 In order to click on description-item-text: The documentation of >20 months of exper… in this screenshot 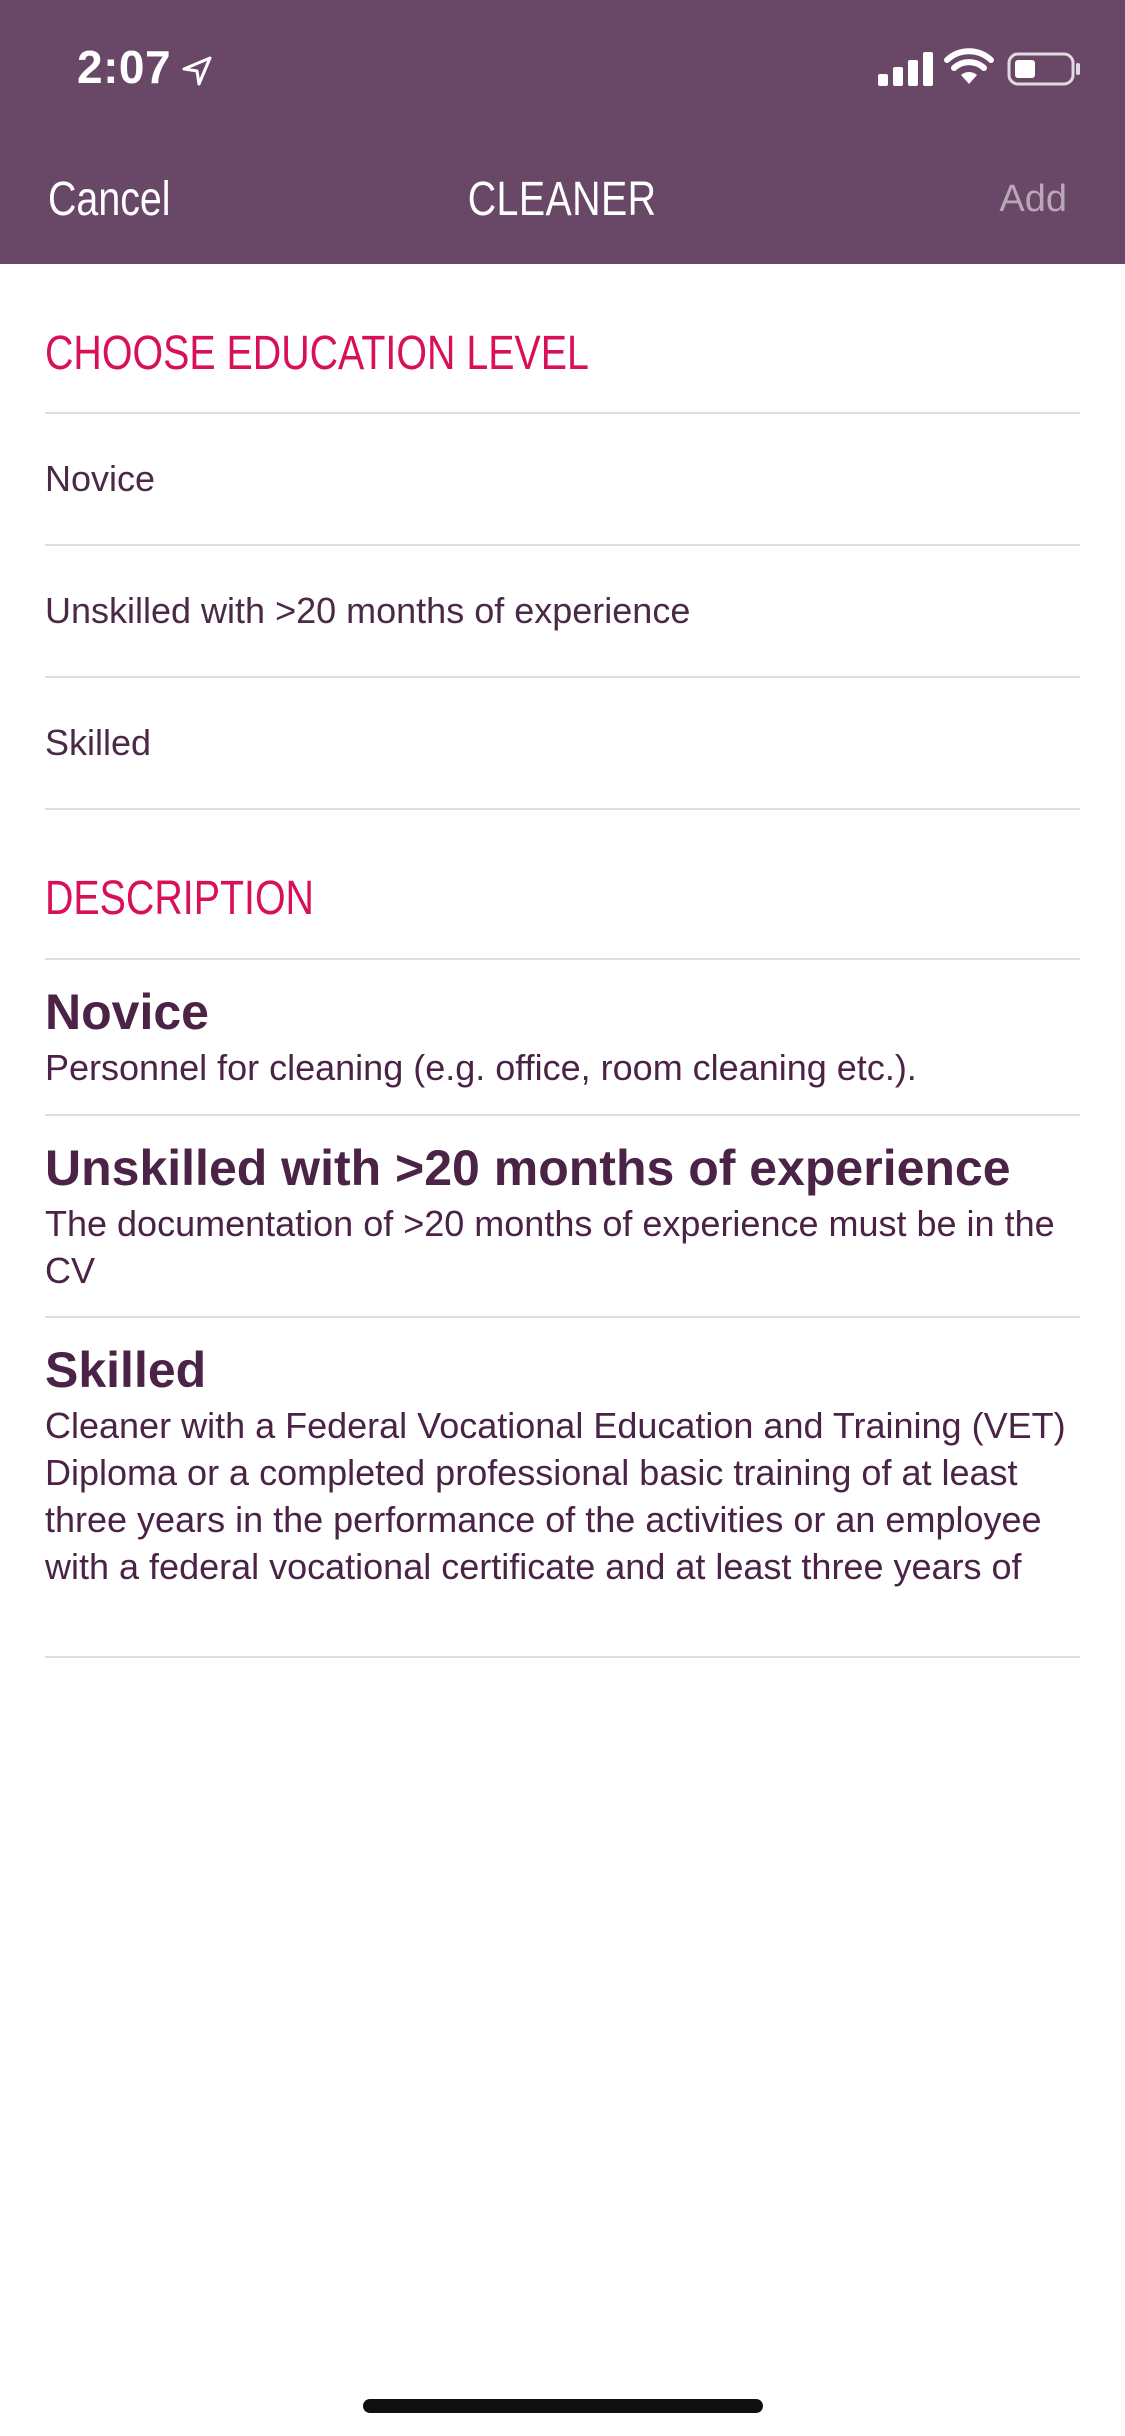, I will do `click(550, 1247)`.